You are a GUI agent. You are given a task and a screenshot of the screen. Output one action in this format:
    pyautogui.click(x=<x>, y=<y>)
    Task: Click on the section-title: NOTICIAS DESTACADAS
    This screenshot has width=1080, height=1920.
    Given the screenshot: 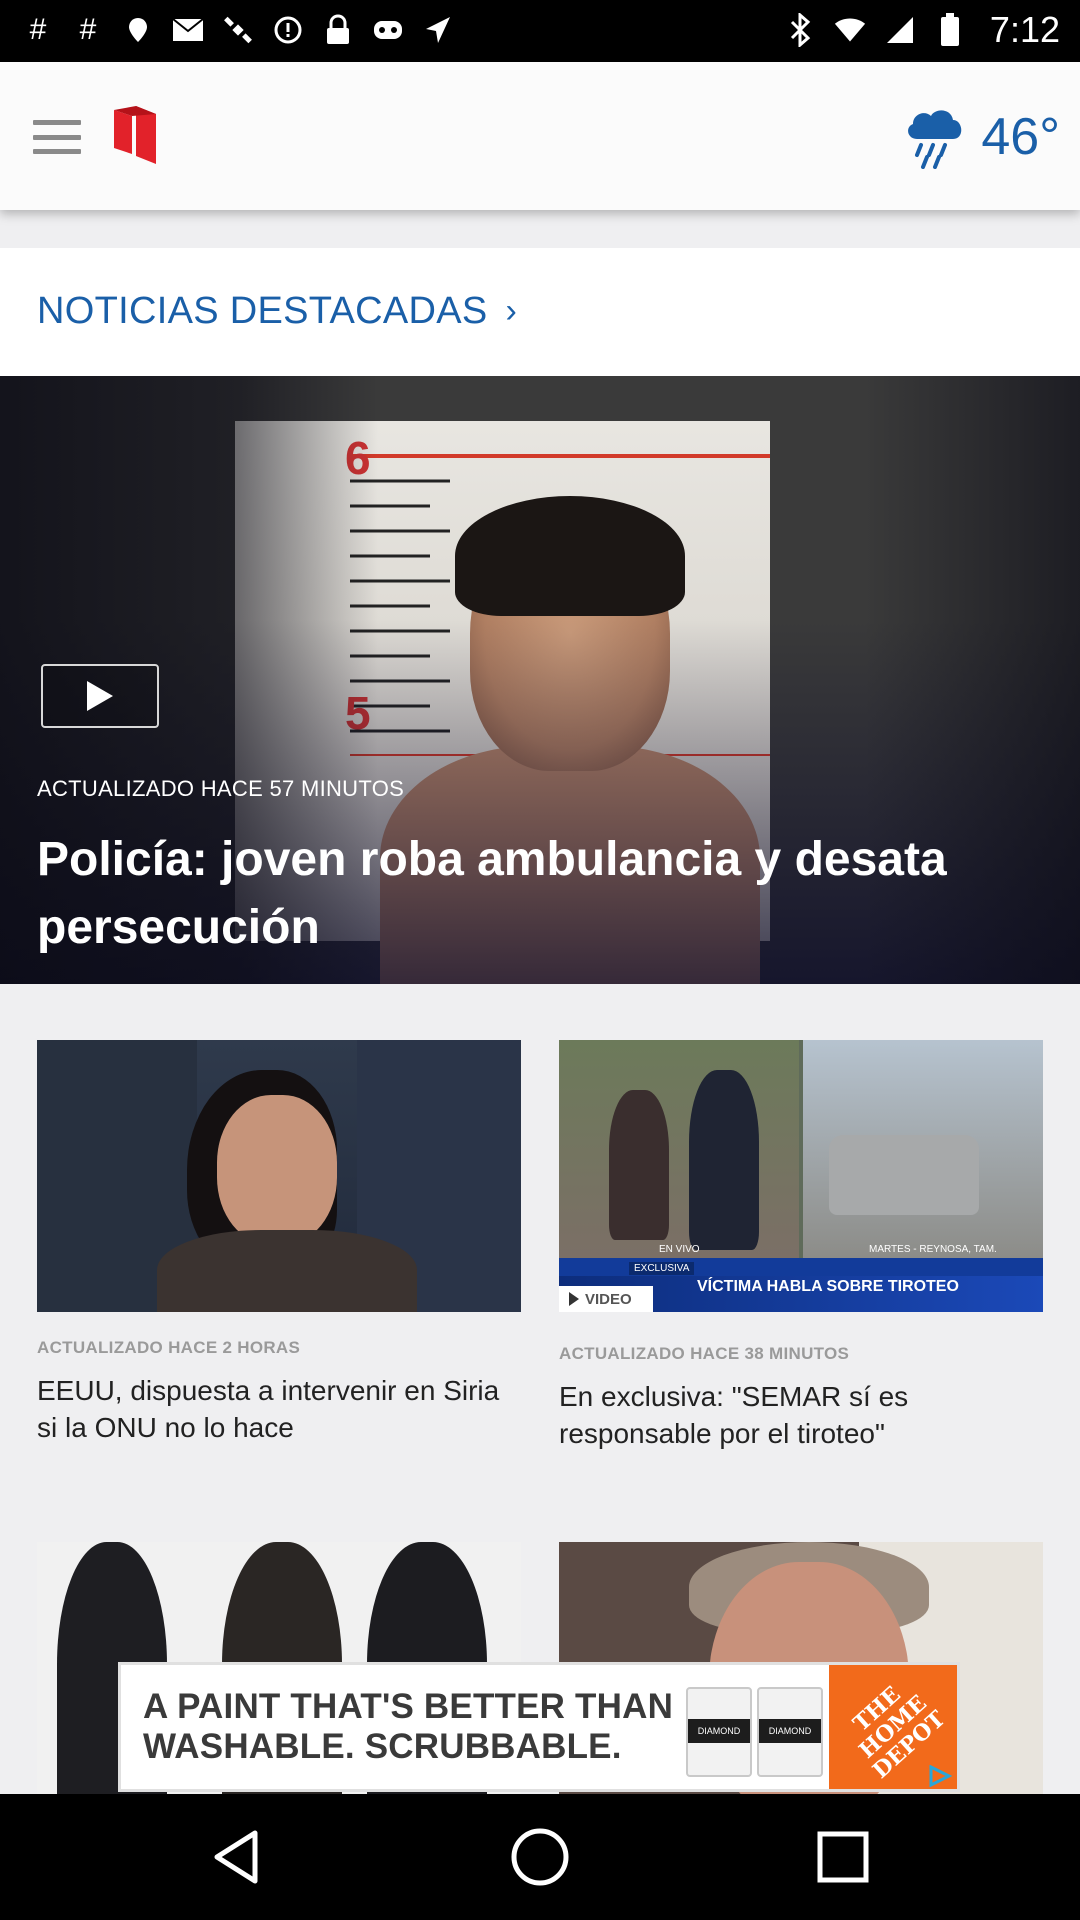 What is the action you would take?
    pyautogui.click(x=262, y=311)
    